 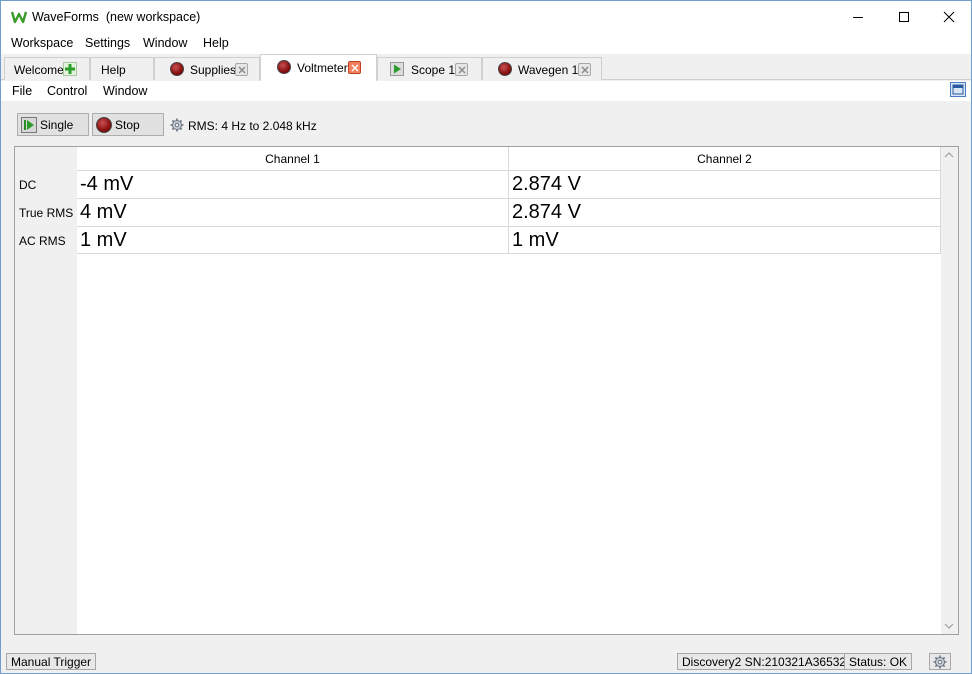 I want to click on channel-1-value: 4 mV, so click(x=293, y=212).